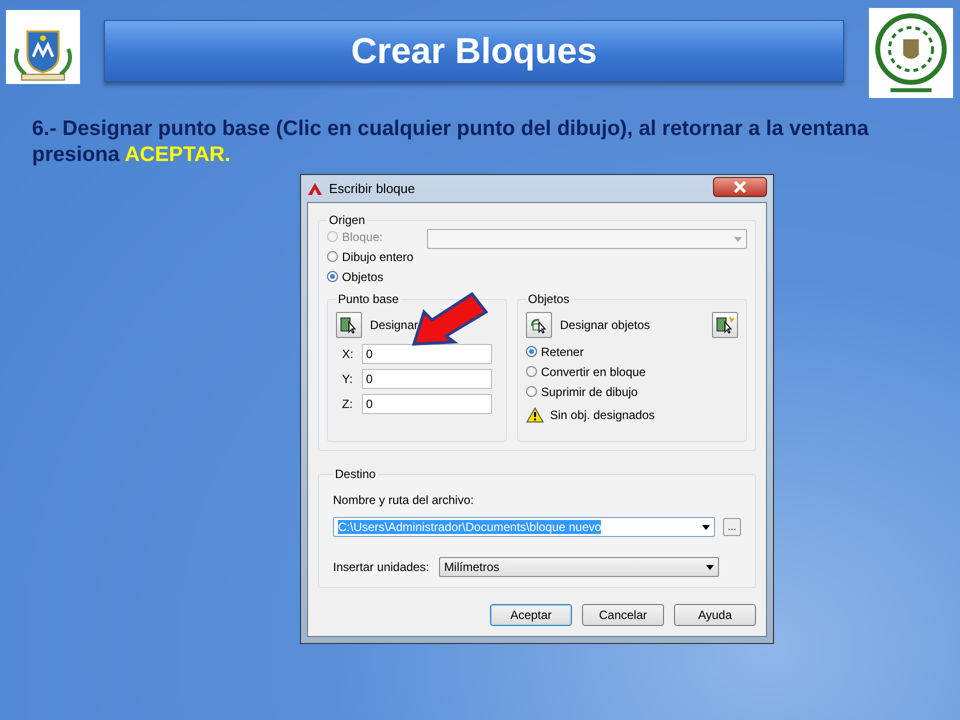  Describe the element at coordinates (632, 371) in the screenshot. I see `radio-option: Convertir en bloque` at that location.